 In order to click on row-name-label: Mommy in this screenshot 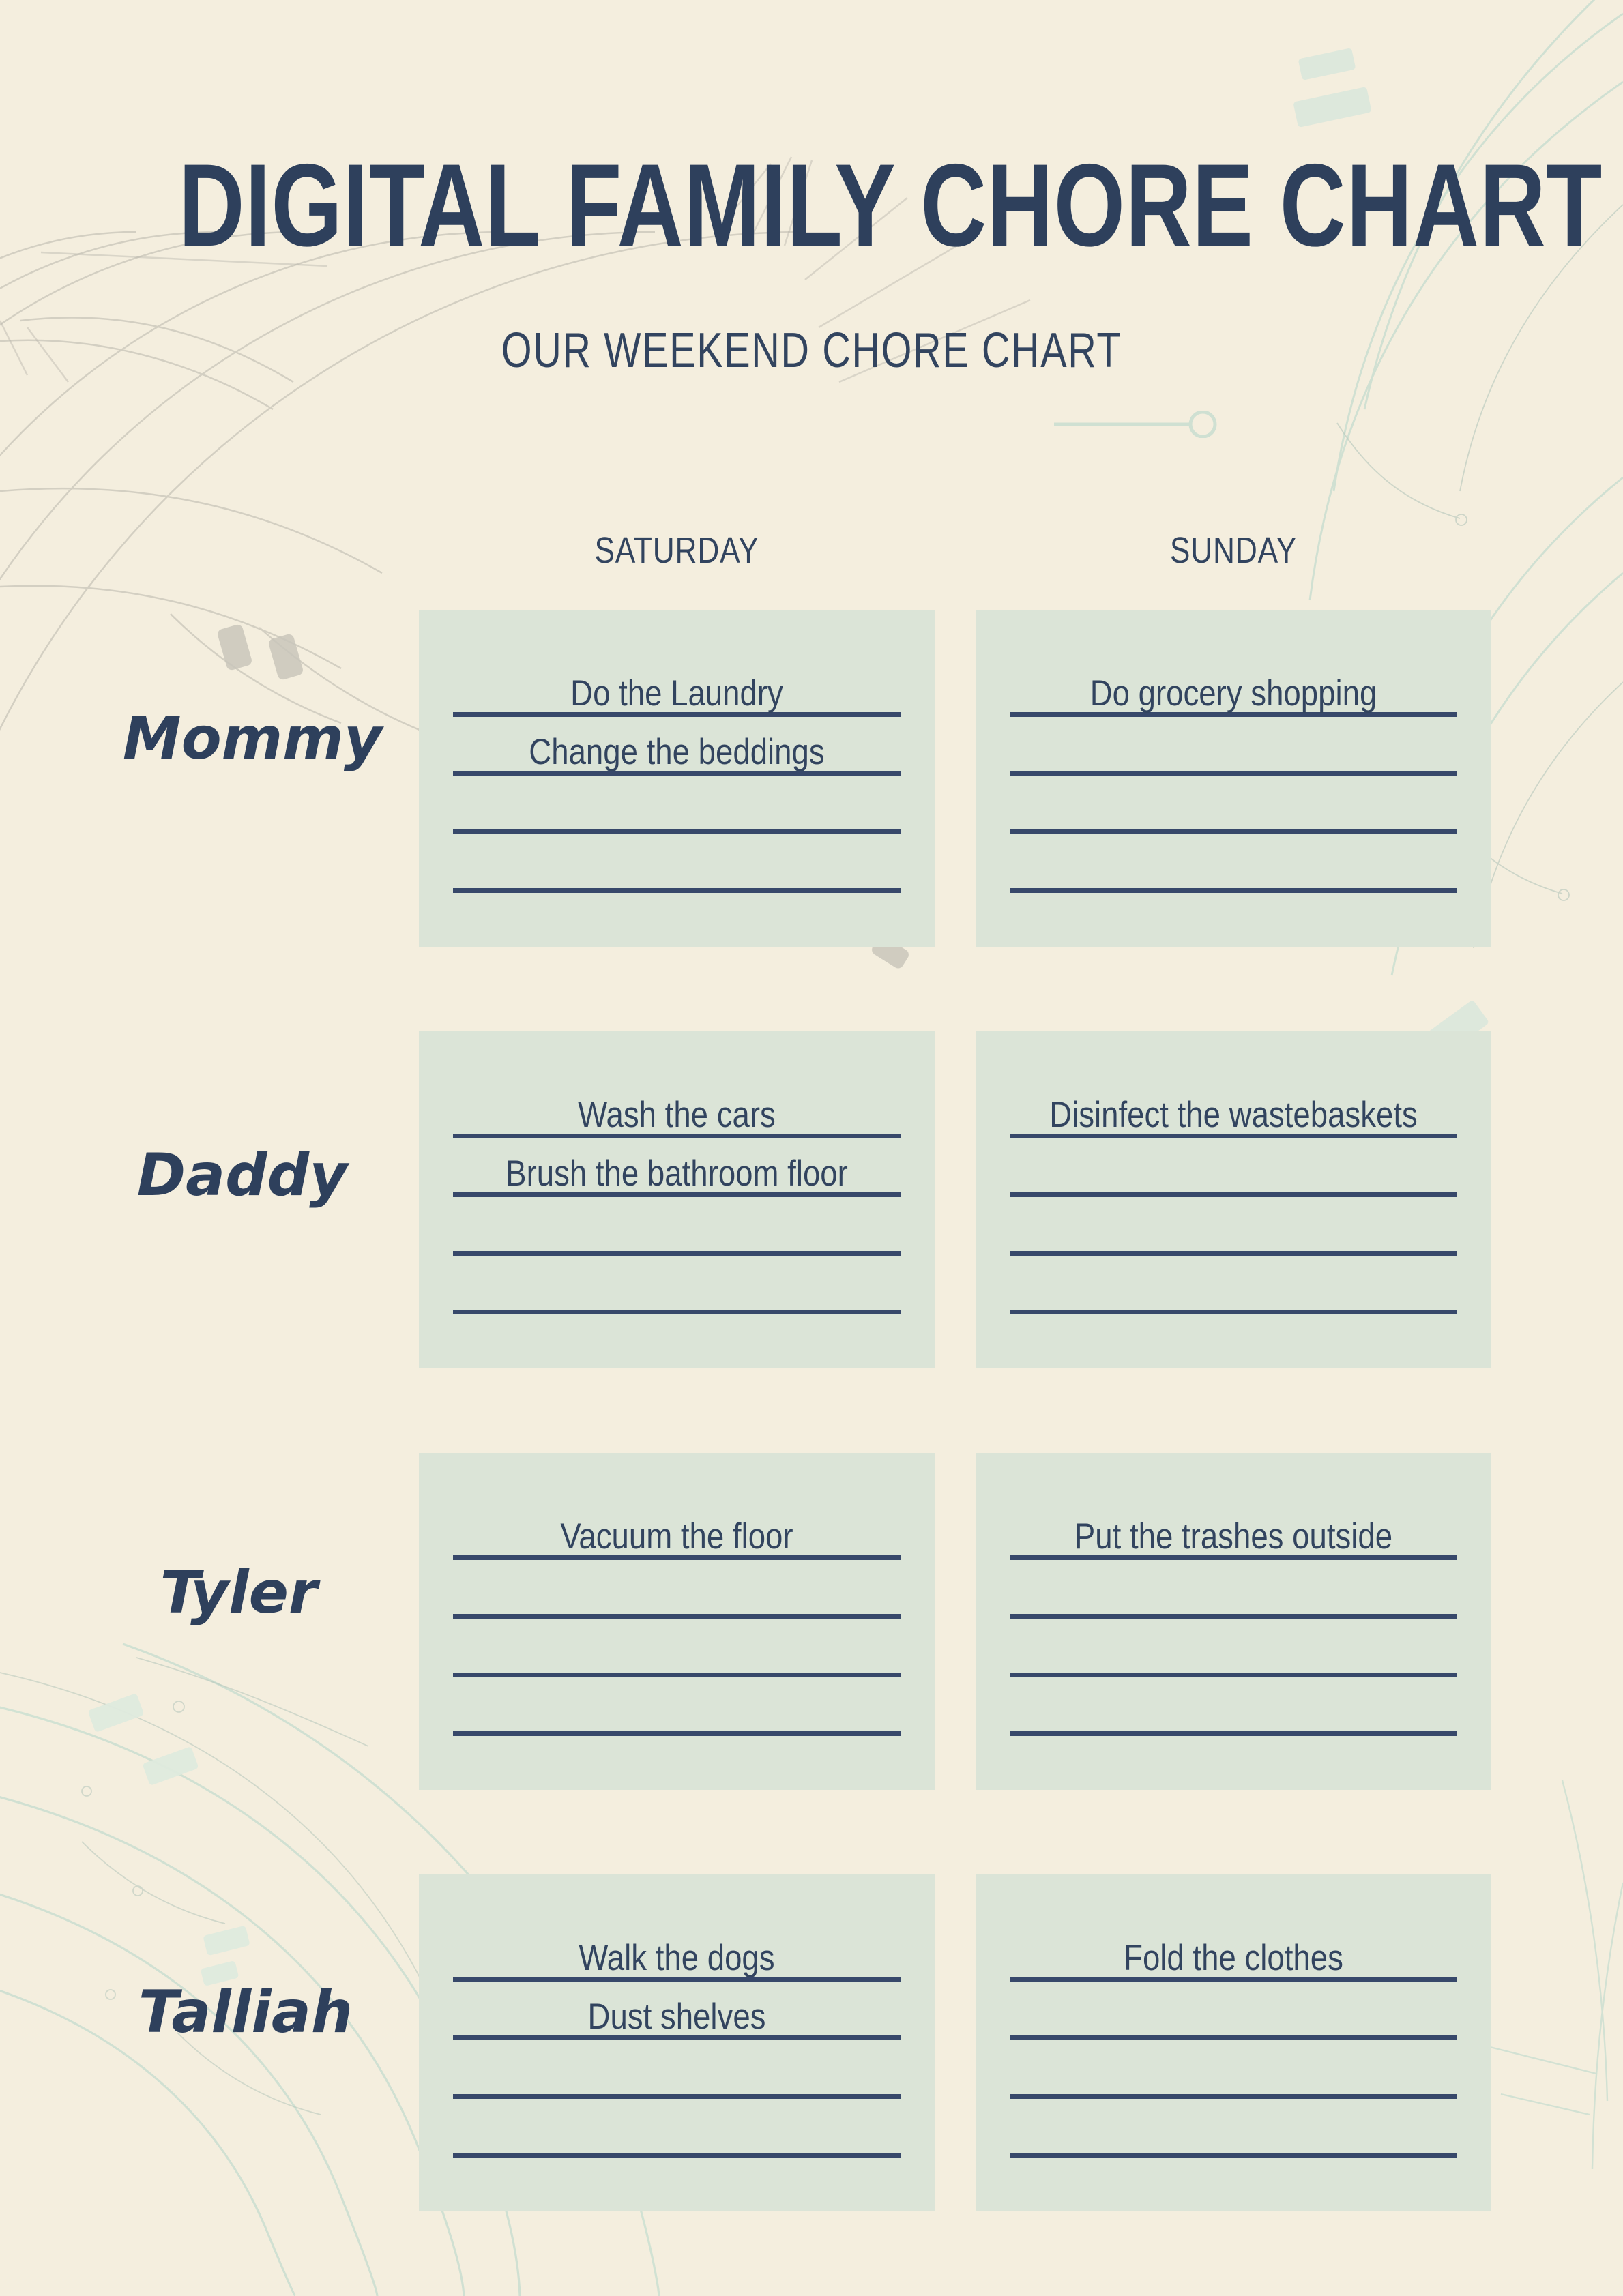, I will do `click(252, 739)`.